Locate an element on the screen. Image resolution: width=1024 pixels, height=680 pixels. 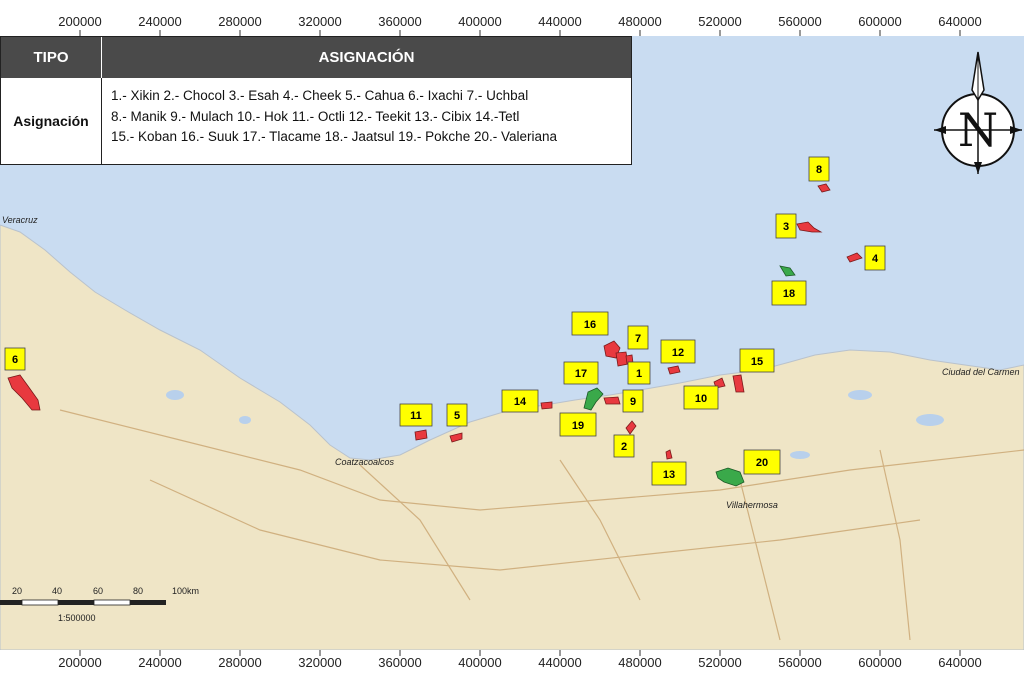
top-coordinate-label: 640000 is located at coordinates (959, 21).